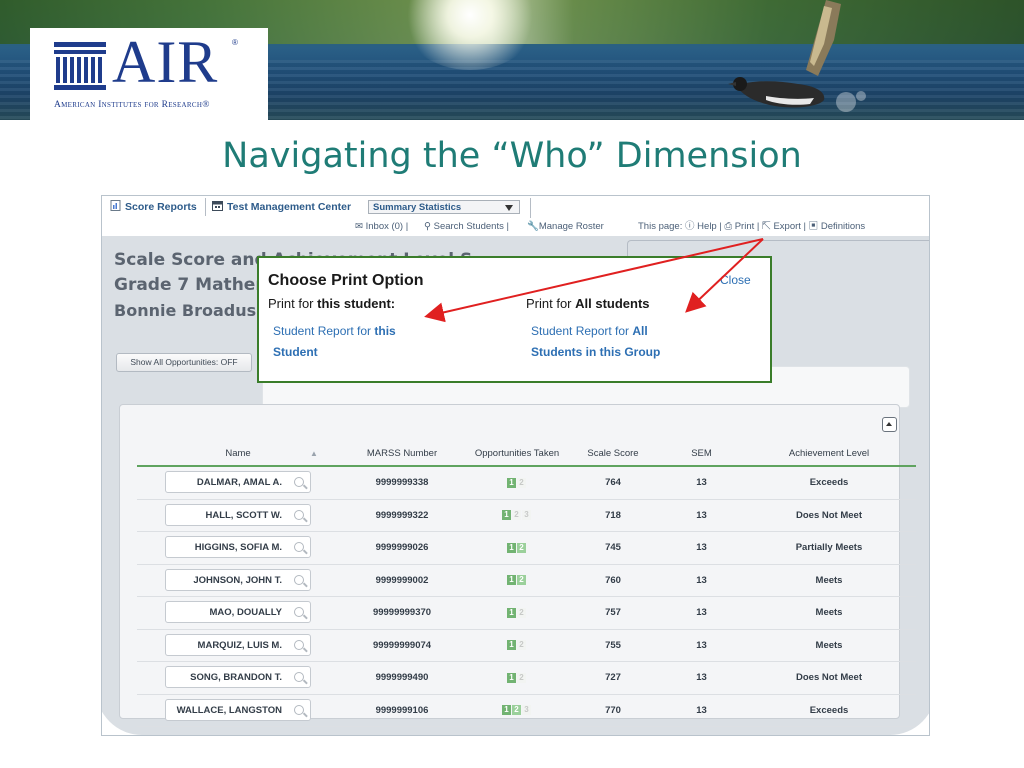 The width and height of the screenshot is (1024, 768). I want to click on export-link: ⇱ Export |, so click(784, 226).